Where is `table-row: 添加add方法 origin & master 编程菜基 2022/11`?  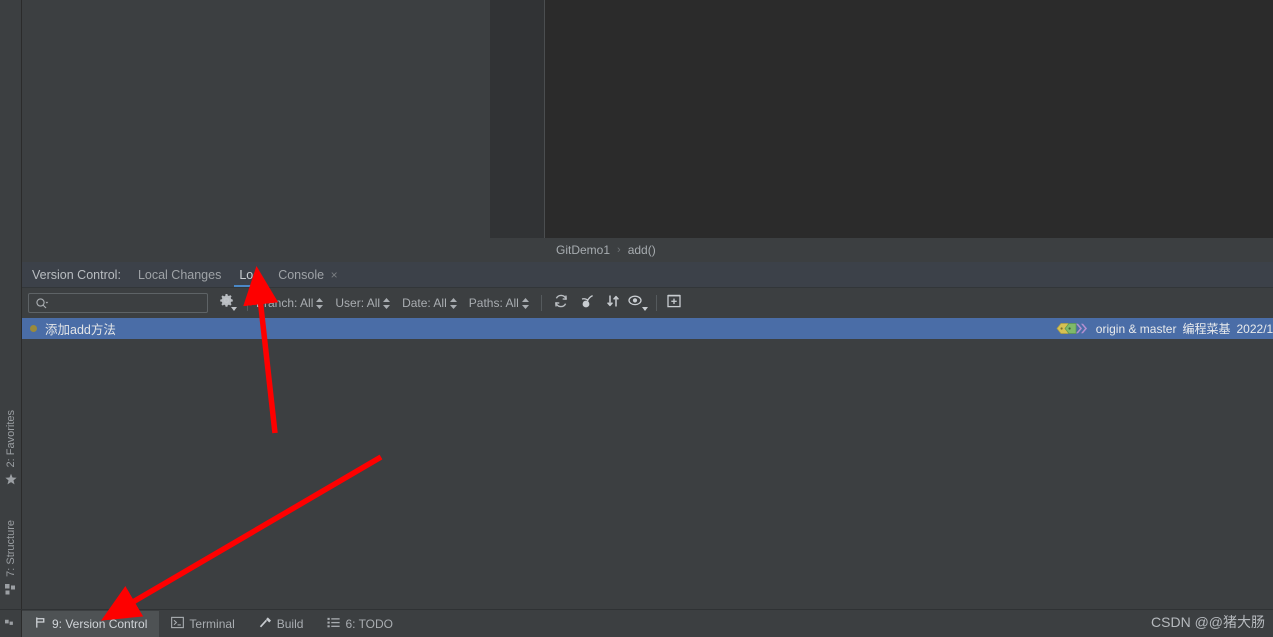
table-row: 添加add方法 origin & master 编程菜基 2022/11 is located at coordinates (647, 328).